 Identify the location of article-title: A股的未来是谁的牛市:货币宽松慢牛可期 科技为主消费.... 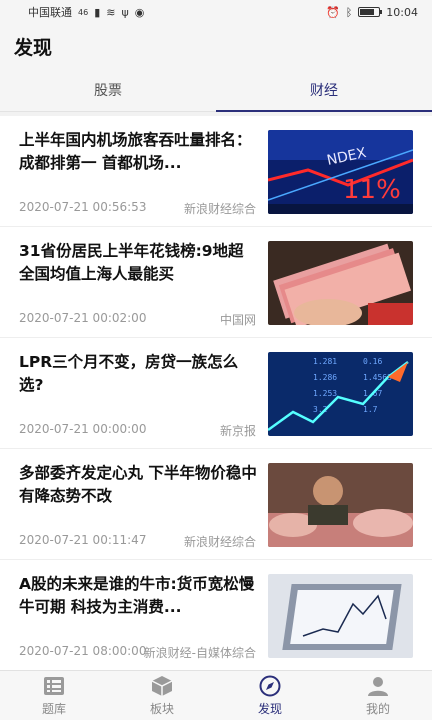
(137, 595).